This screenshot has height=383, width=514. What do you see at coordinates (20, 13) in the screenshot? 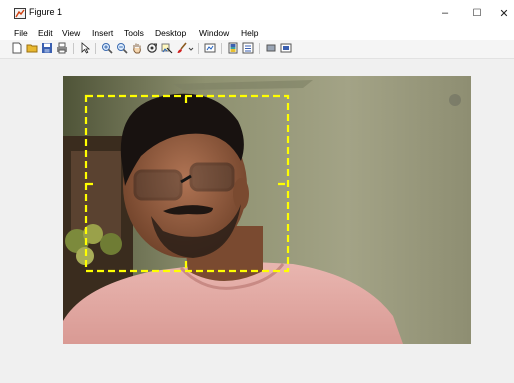
I see `matlab-figure-icon` at bounding box center [20, 13].